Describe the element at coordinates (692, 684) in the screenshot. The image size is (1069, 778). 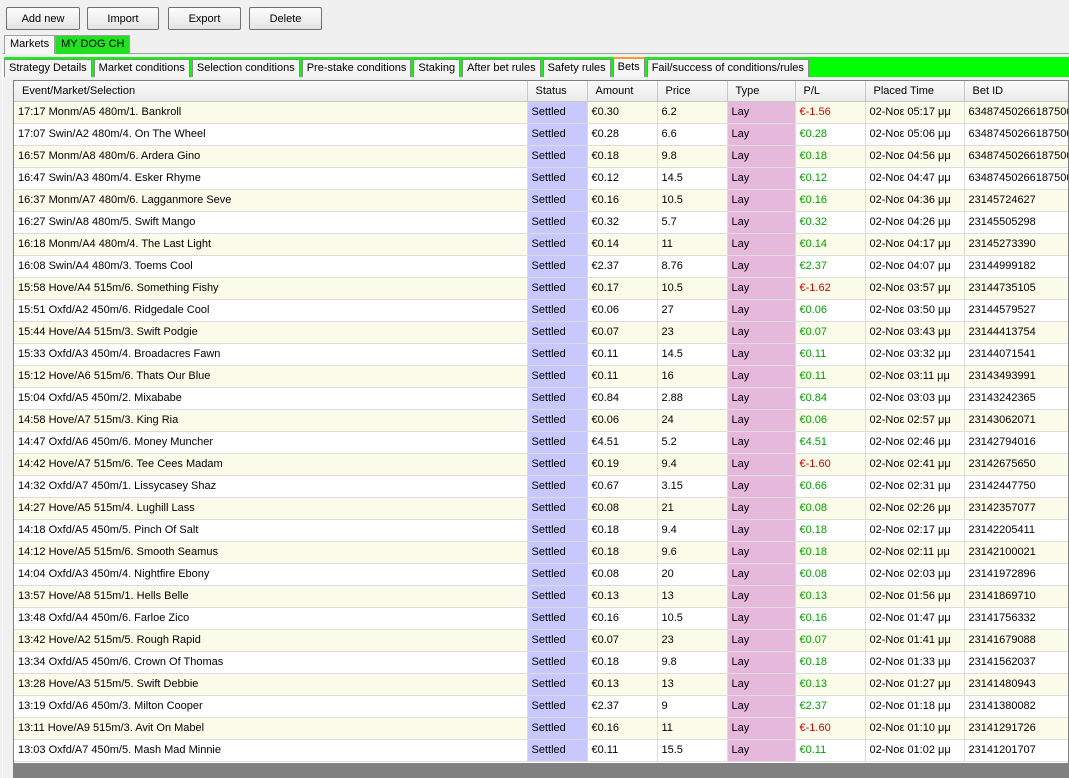
I see `price-cell: 13` at that location.